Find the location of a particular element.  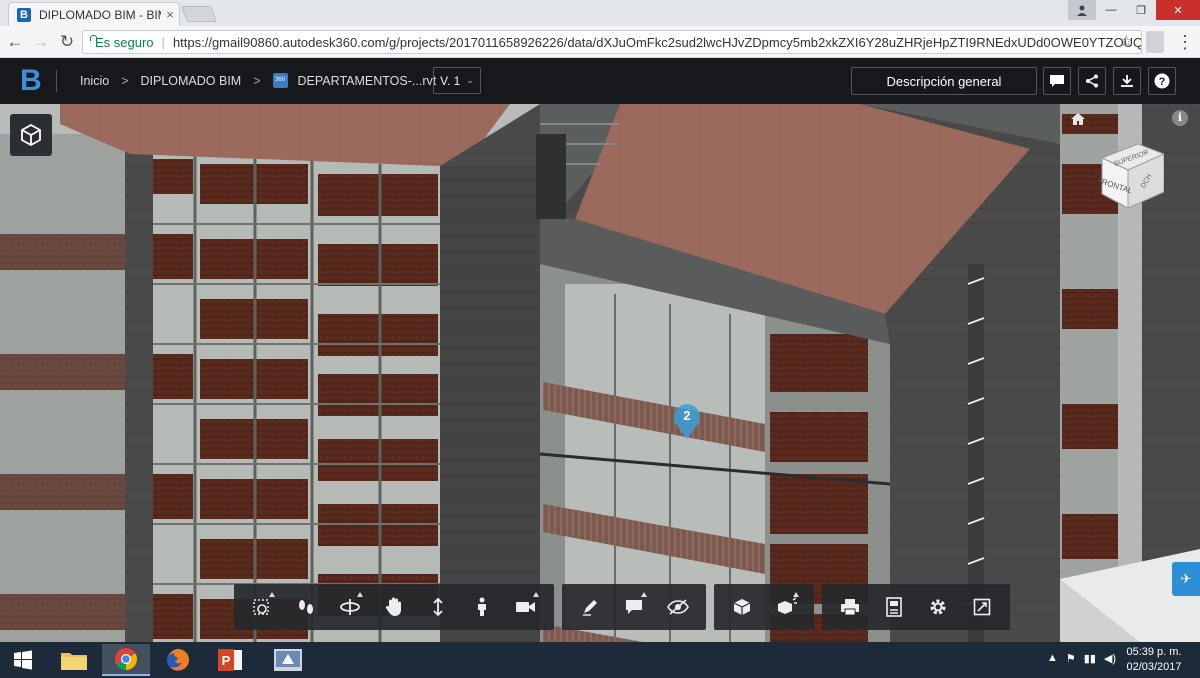

folder-icon is located at coordinates (74, 661).